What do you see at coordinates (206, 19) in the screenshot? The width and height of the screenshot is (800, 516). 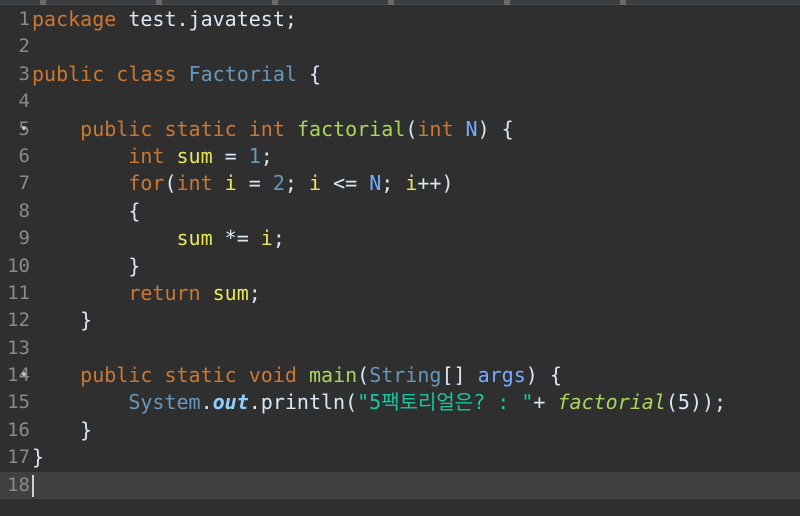 I see `package-name: test.javatest;` at bounding box center [206, 19].